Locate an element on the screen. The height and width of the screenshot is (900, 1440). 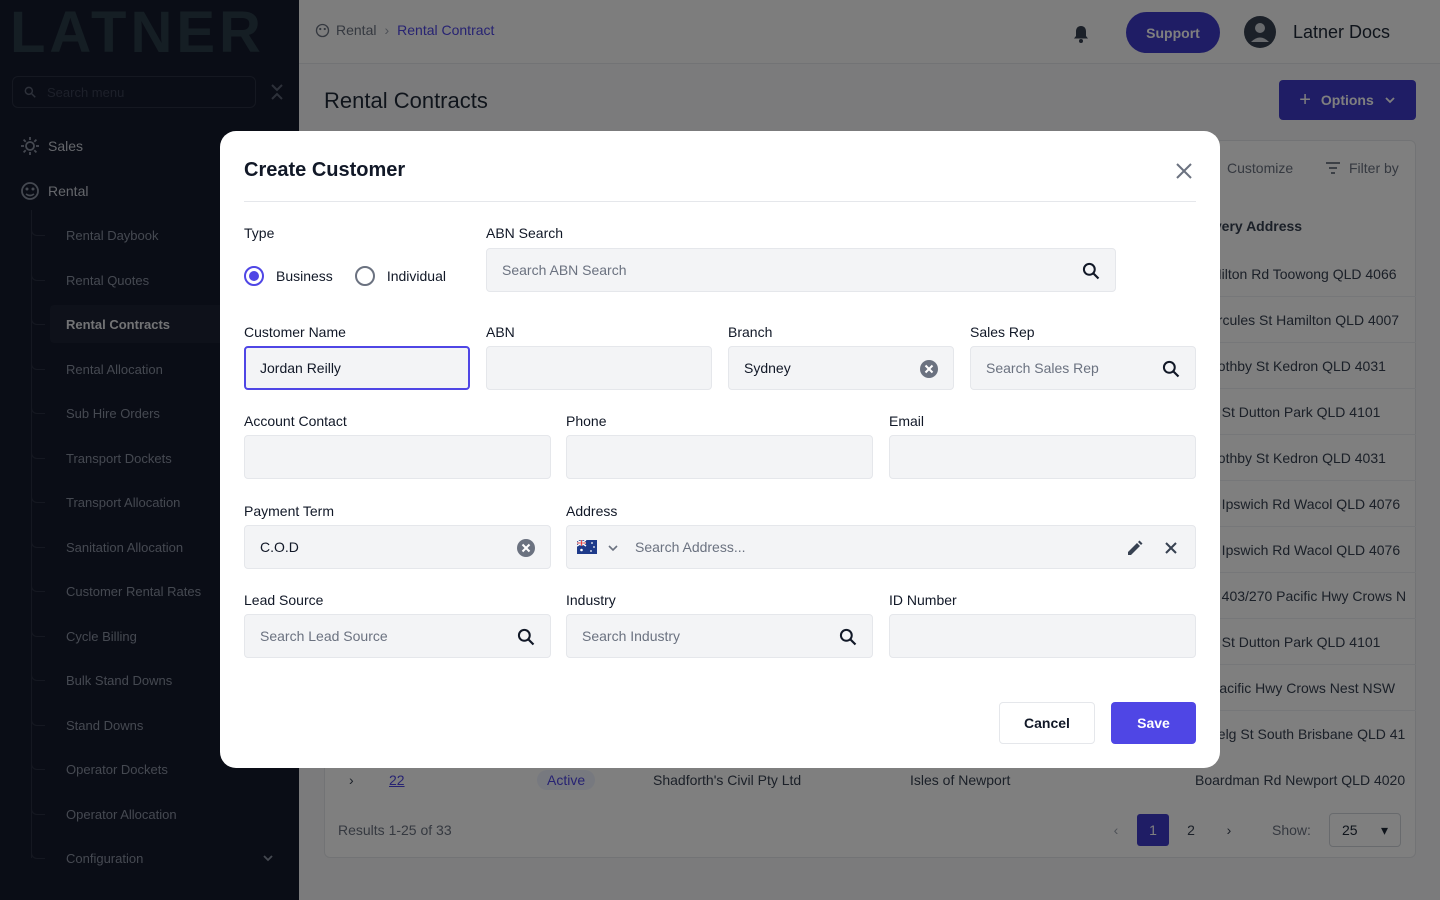
payment-term-select: C.O.D is located at coordinates (397, 547).